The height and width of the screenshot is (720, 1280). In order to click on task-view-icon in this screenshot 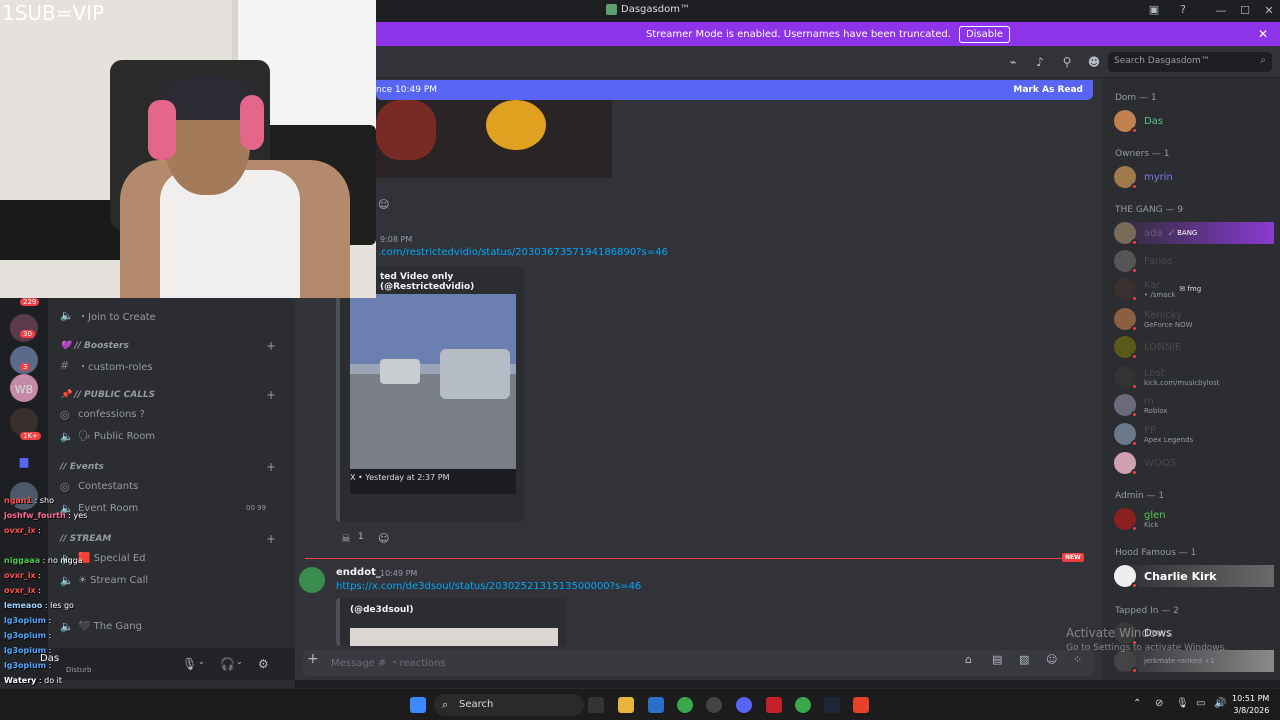, I will do `click(596, 705)`.